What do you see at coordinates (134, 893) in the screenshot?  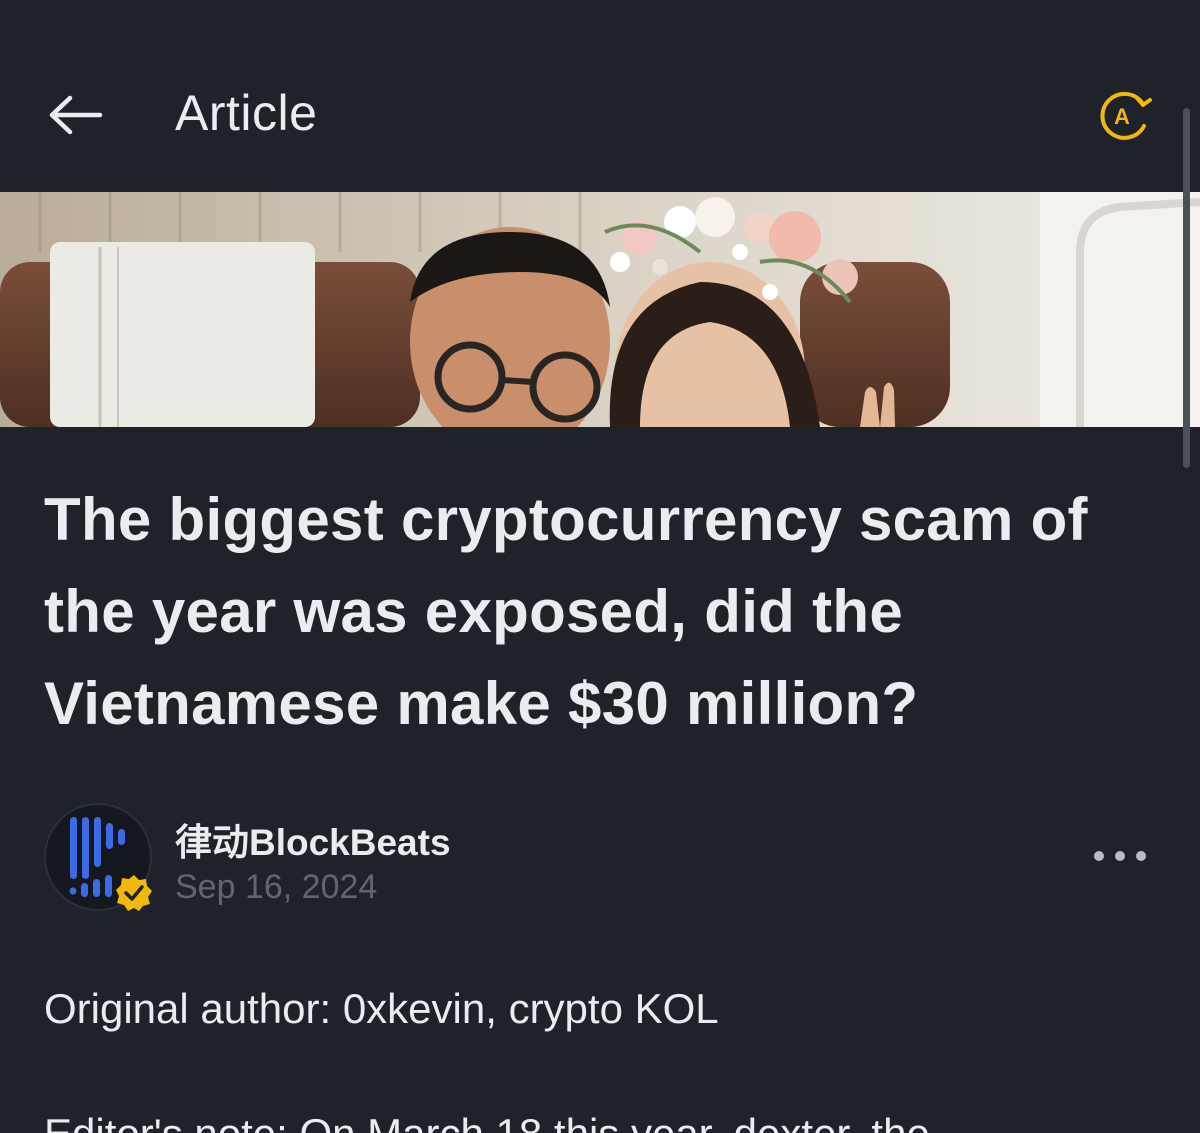 I see `verified-badge-icon` at bounding box center [134, 893].